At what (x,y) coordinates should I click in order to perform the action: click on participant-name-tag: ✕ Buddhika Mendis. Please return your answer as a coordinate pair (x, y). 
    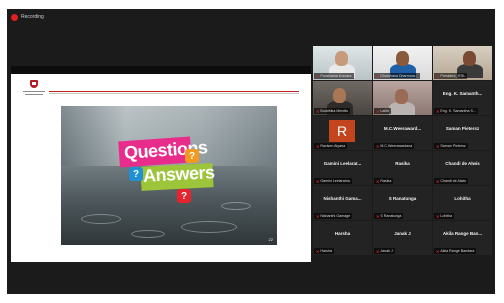
    Looking at the image, I should click on (332, 111).